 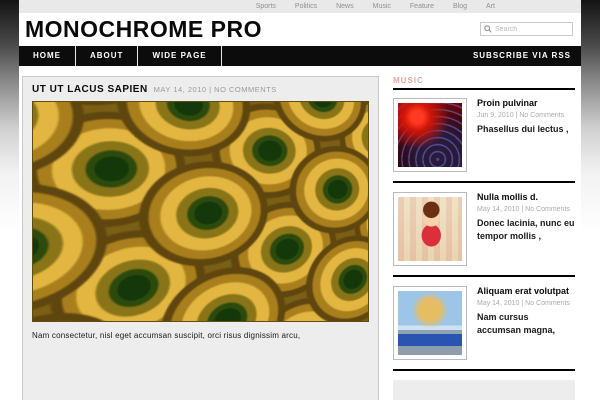 I want to click on category-link-news: News, so click(x=345, y=6).